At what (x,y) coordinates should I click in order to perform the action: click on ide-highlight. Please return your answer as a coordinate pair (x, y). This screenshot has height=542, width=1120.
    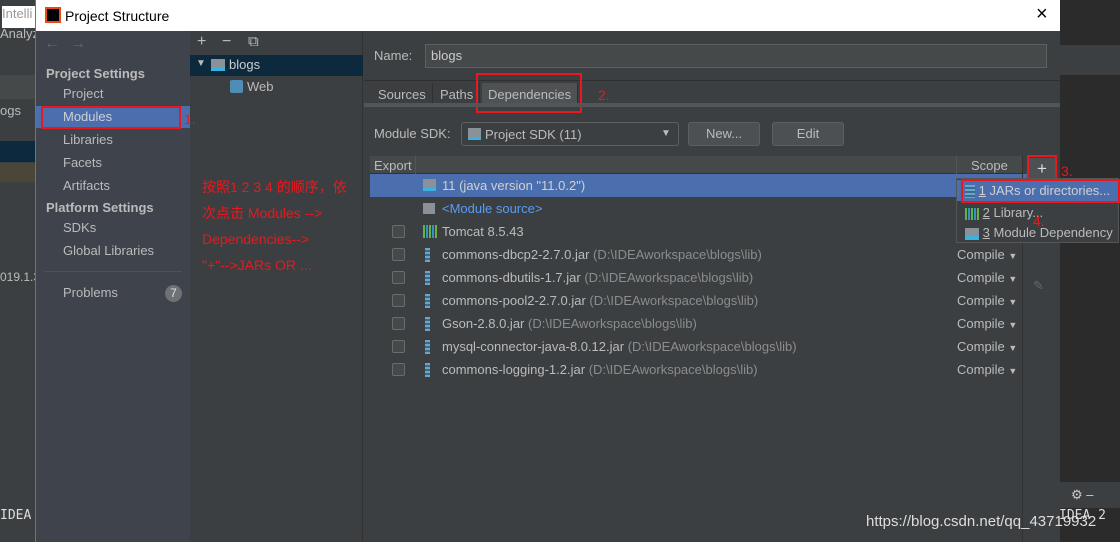
    Looking at the image, I should click on (18, 172).